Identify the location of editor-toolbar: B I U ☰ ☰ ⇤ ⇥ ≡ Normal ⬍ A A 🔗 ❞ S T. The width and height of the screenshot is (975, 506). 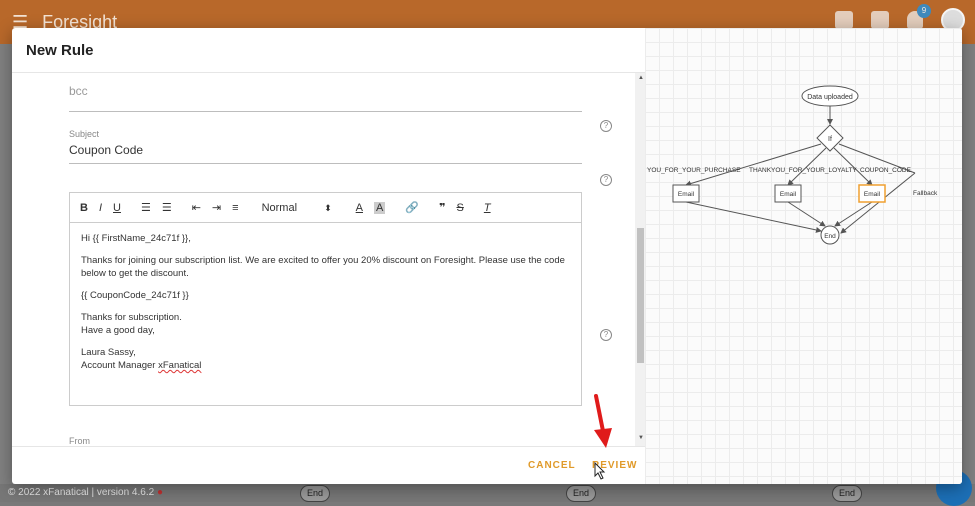
(325, 208).